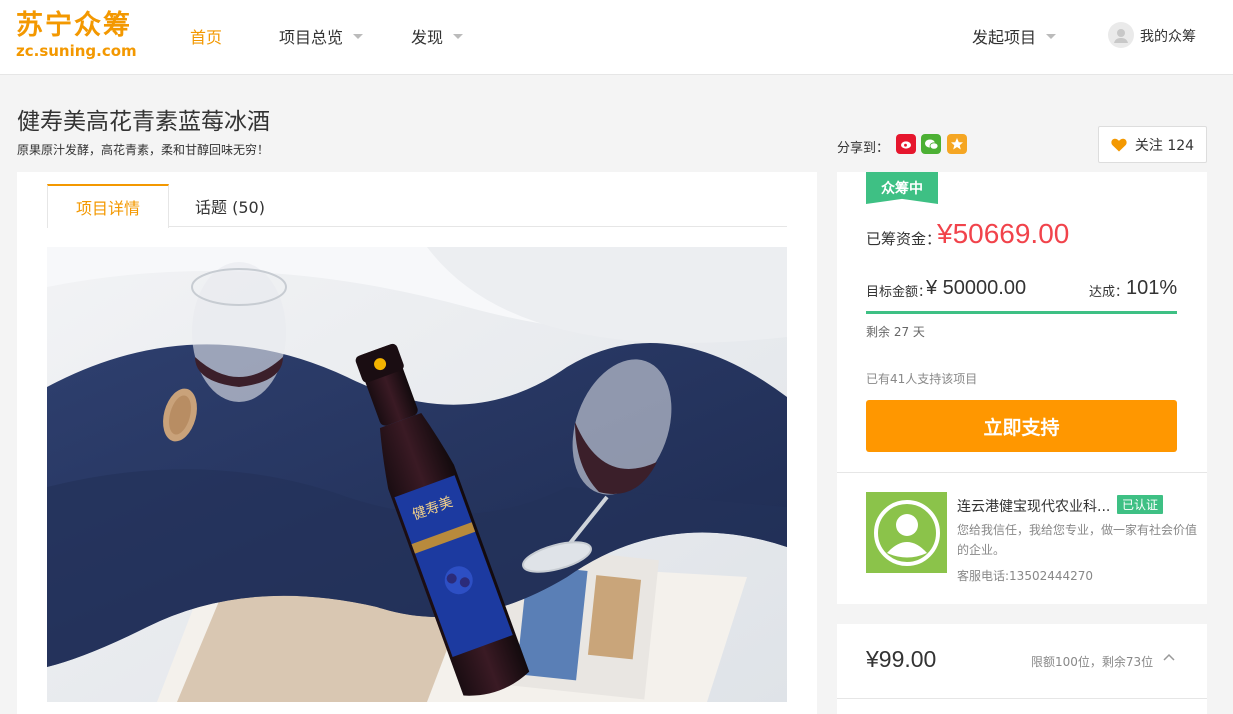 This screenshot has width=1233, height=714. What do you see at coordinates (976, 288) in the screenshot?
I see `target-value: ¥ 50000.00` at bounding box center [976, 288].